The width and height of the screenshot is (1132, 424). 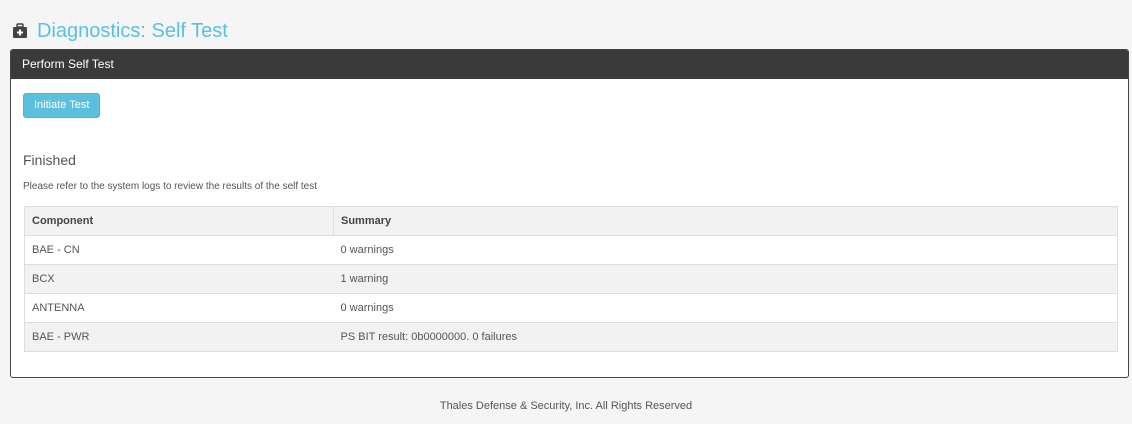 I want to click on summary-cell: 1 warning, so click(x=725, y=279).